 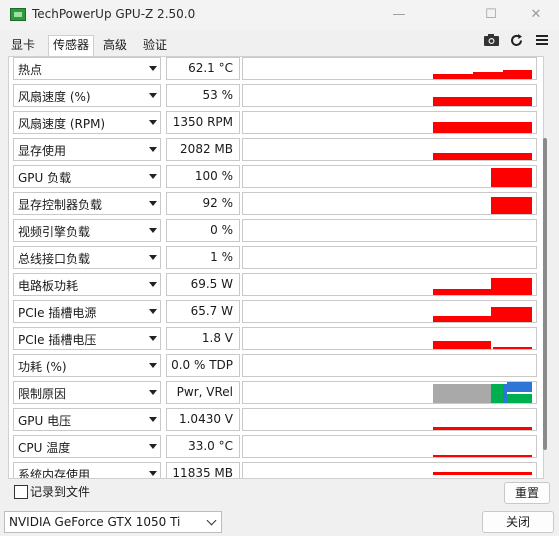 I want to click on sensor-name-dropdown: 显存控制器负载, so click(x=87, y=203).